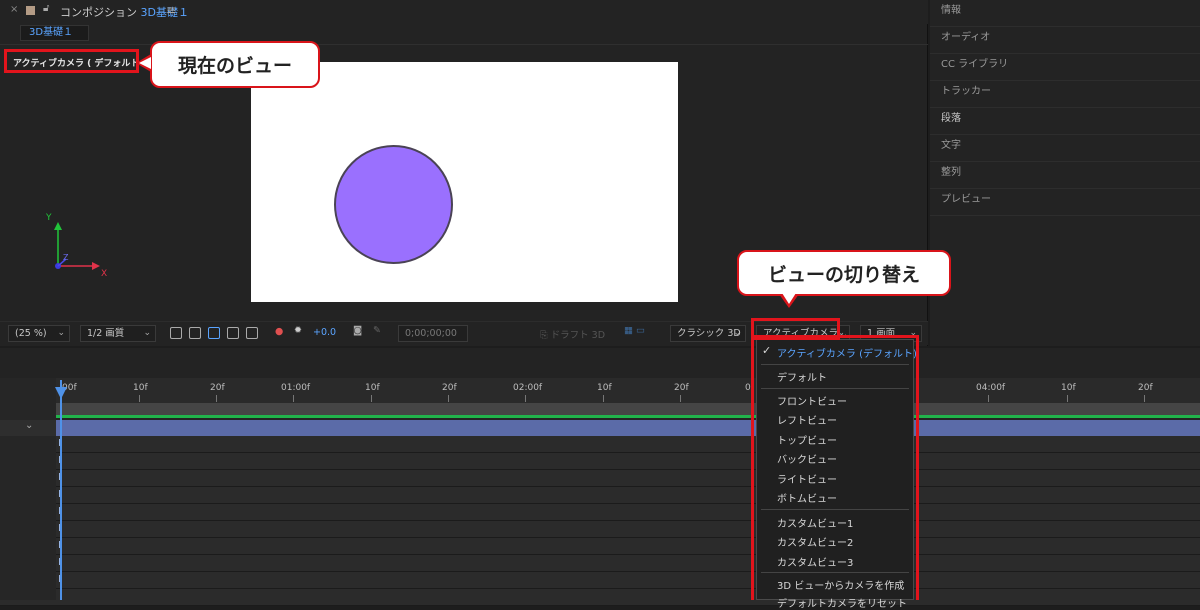  I want to click on tick-label: 0, so click(748, 388).